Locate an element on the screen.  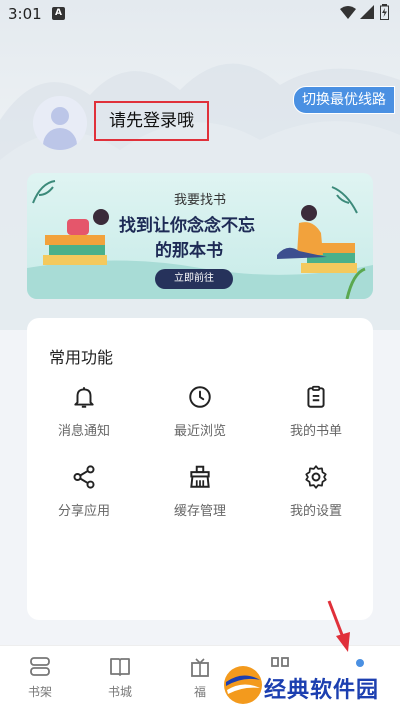
go-now-button: 立即前往 is located at coordinates (194, 279).